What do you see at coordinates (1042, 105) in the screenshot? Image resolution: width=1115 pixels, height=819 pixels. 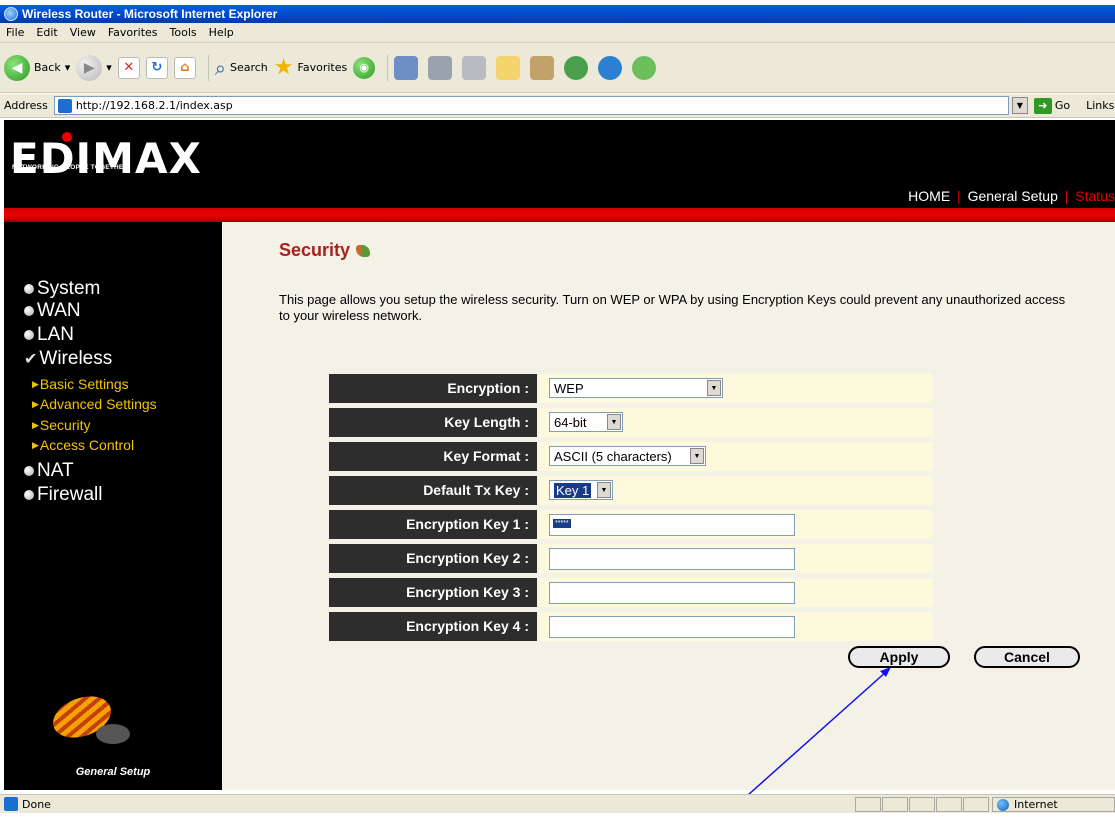 I see `go-arrow-icon: ➜` at bounding box center [1042, 105].